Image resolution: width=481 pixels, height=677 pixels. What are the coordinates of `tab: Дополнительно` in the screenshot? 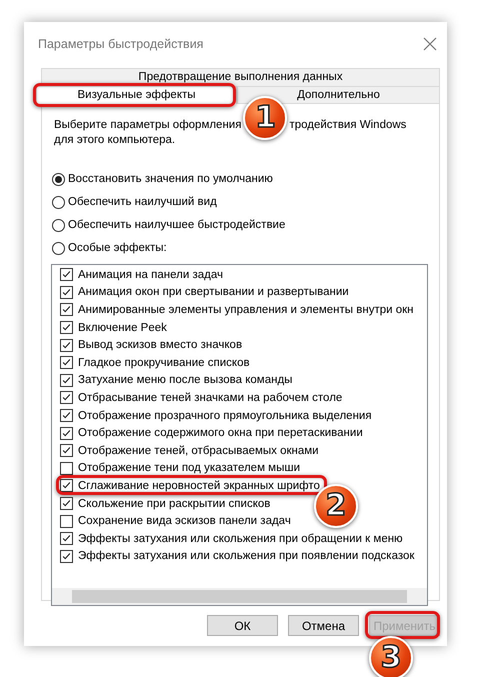 It's located at (338, 94).